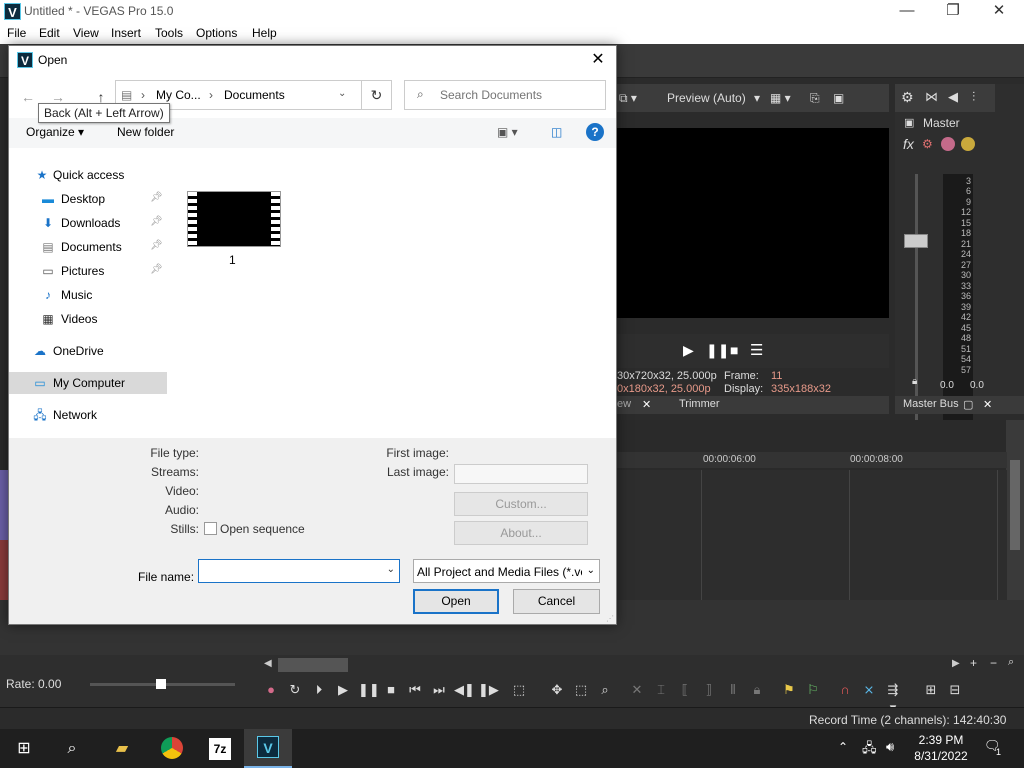 This screenshot has width=1024, height=768. I want to click on marker-icon: ⚑, so click(789, 690).